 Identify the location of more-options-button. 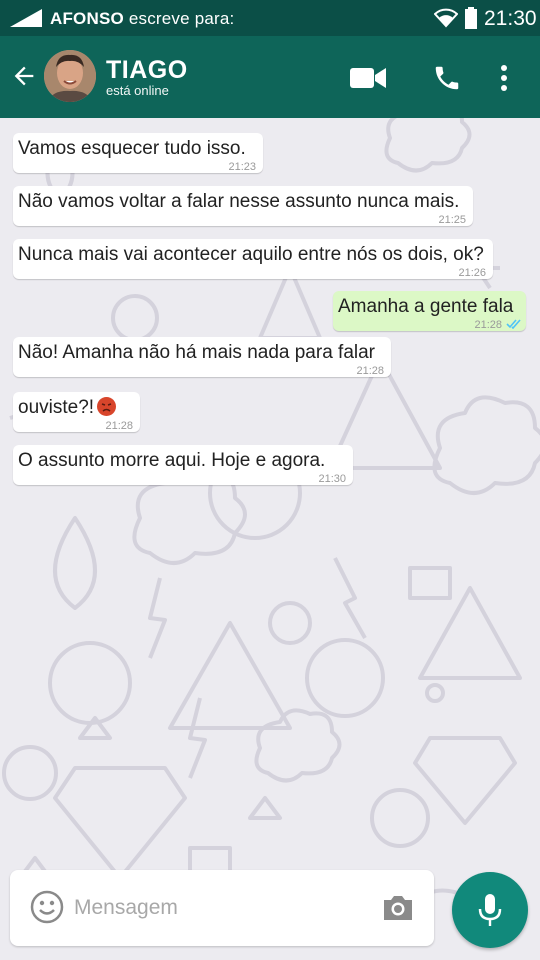
(504, 78).